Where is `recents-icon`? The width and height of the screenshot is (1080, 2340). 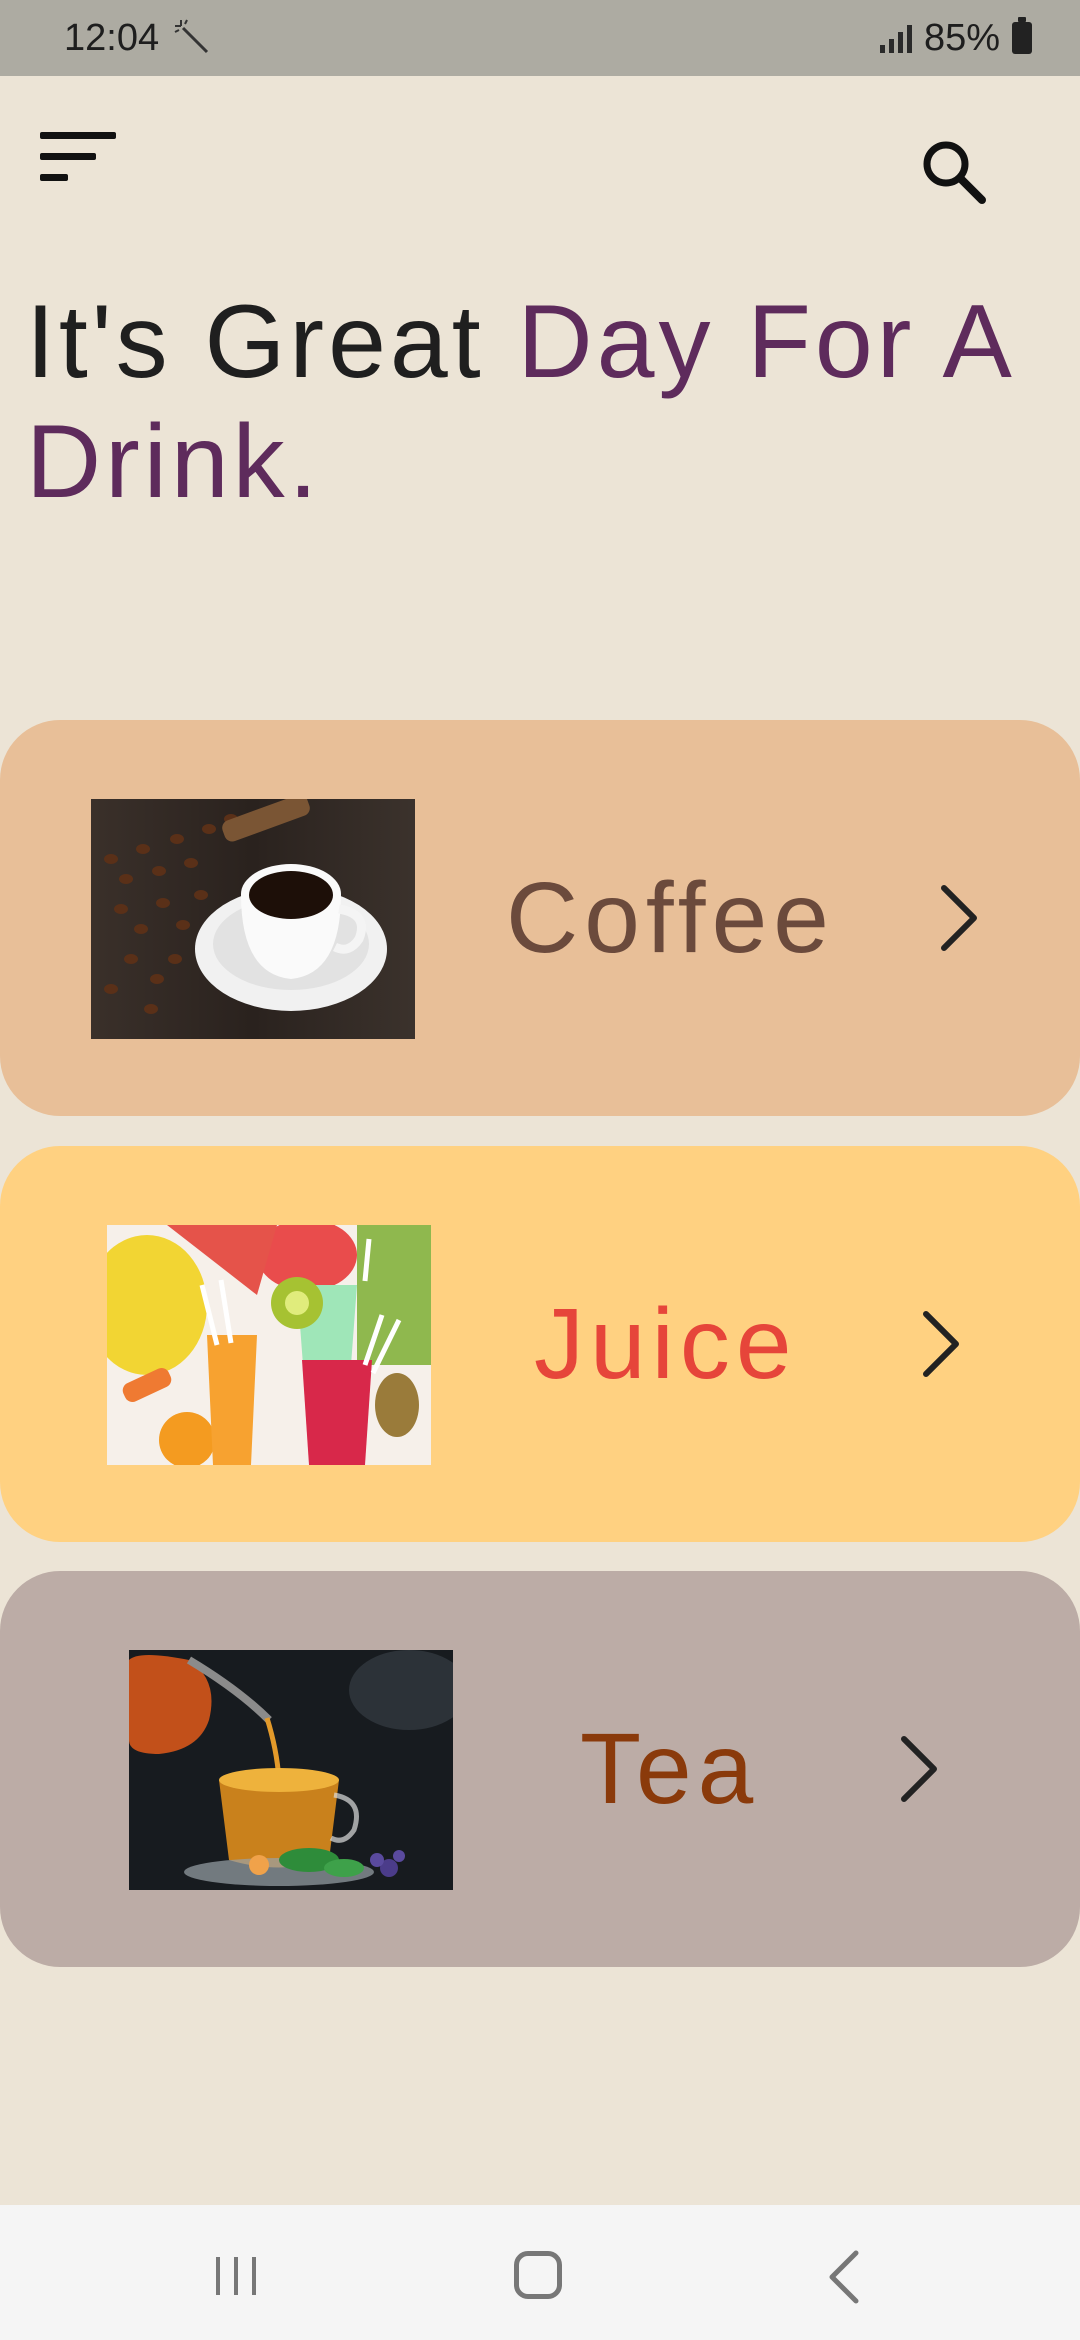 recents-icon is located at coordinates (236, 2276).